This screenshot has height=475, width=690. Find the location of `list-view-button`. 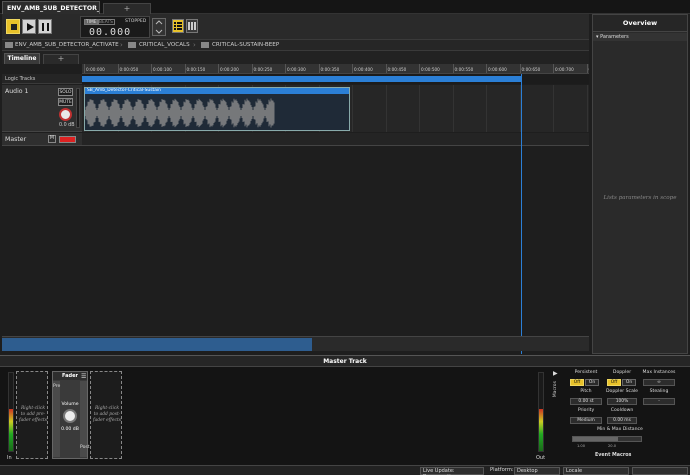

list-view-button is located at coordinates (178, 26).